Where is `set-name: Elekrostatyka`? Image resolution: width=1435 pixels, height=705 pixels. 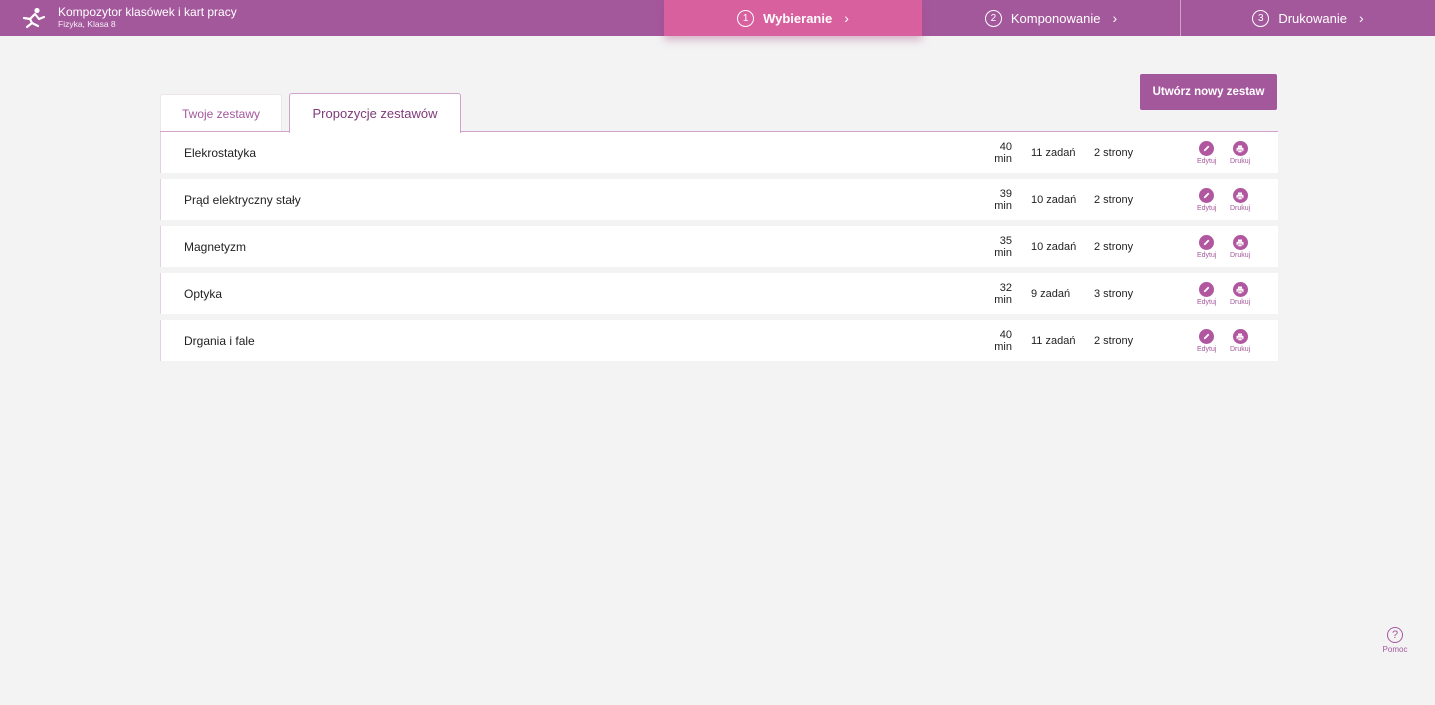
set-name: Elekrostatyka is located at coordinates (220, 152).